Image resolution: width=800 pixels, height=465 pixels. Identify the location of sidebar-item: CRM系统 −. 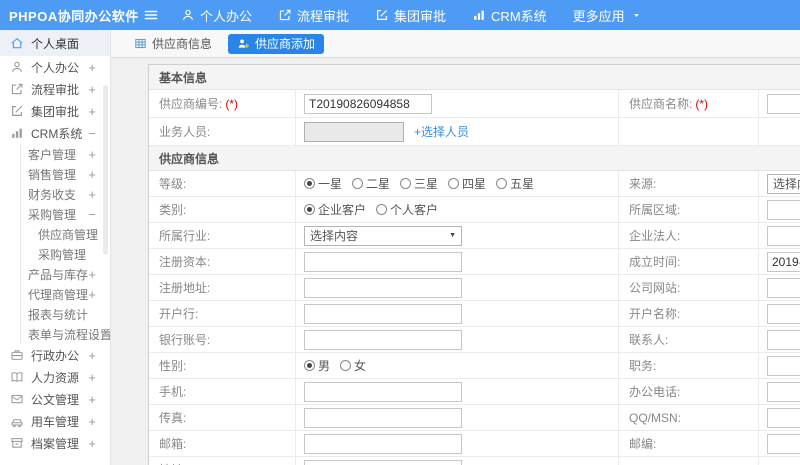
(55, 133).